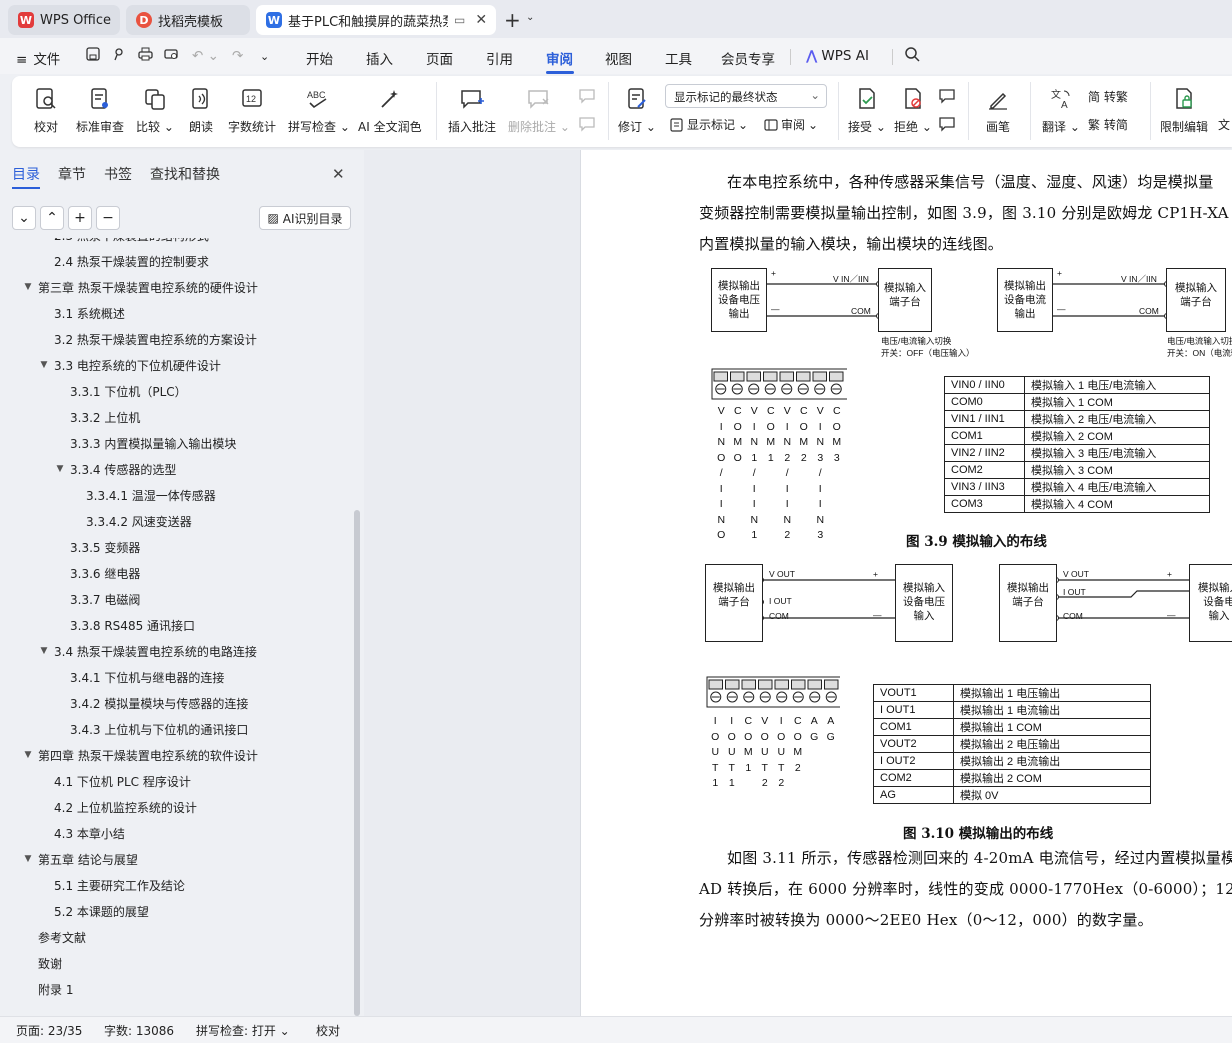 Image resolution: width=1232 pixels, height=1043 pixels. Describe the element at coordinates (159, 703) in the screenshot. I see `toc-item: 3.4.2 模拟量模块与传感器的连接` at that location.